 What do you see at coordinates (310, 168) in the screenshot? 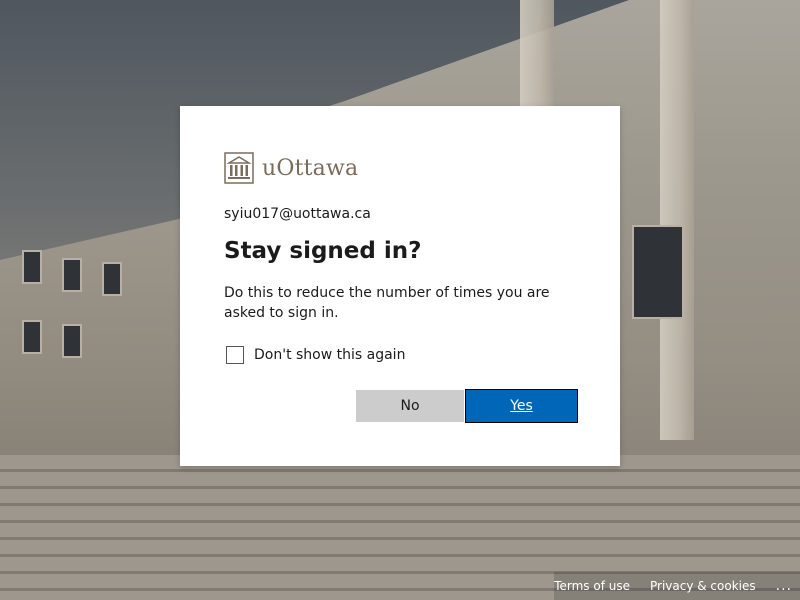
I see `brand-logo-text: uOttawa` at bounding box center [310, 168].